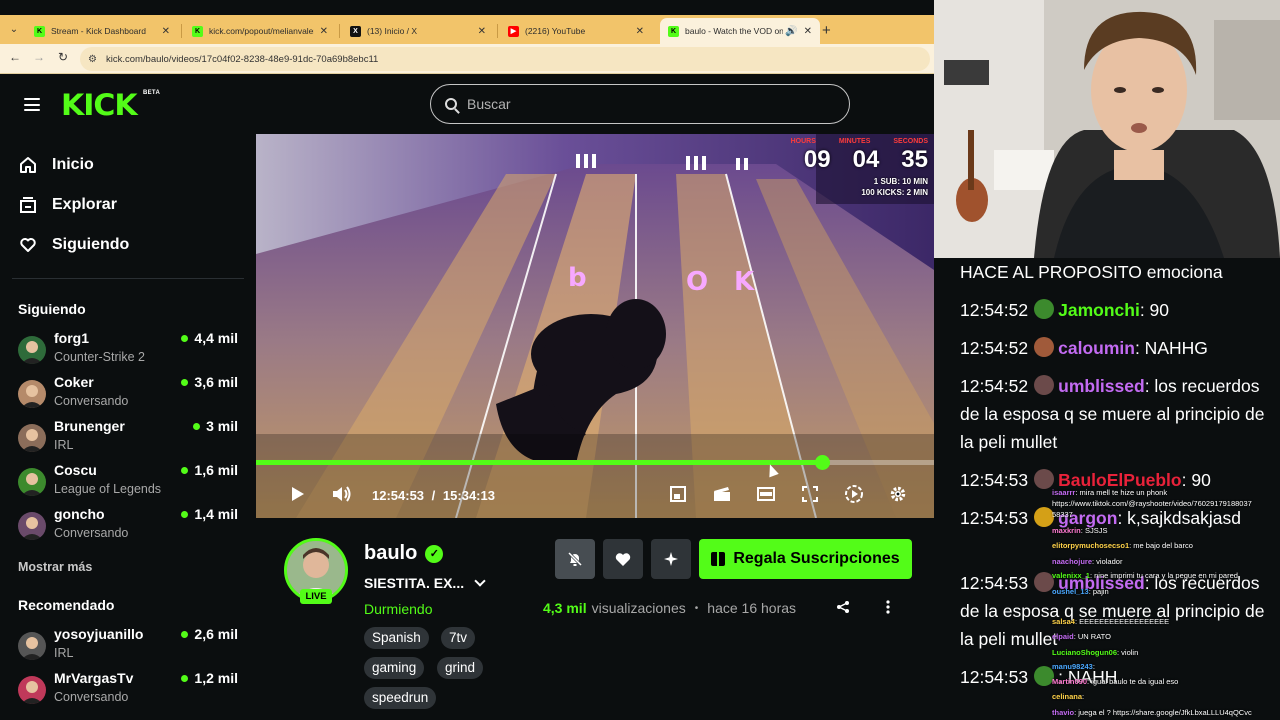 Image resolution: width=1280 pixels, height=720 pixels. What do you see at coordinates (1155, 636) in the screenshot?
I see `overlay-chat-line: elpaid: UN RATO` at bounding box center [1155, 636].